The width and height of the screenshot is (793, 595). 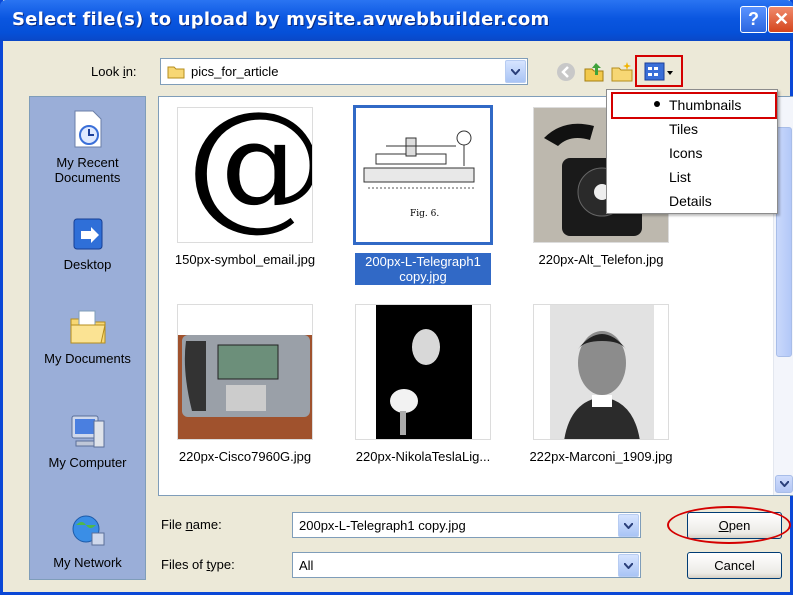 What do you see at coordinates (87, 431) in the screenshot?
I see `my-computer-icon` at bounding box center [87, 431].